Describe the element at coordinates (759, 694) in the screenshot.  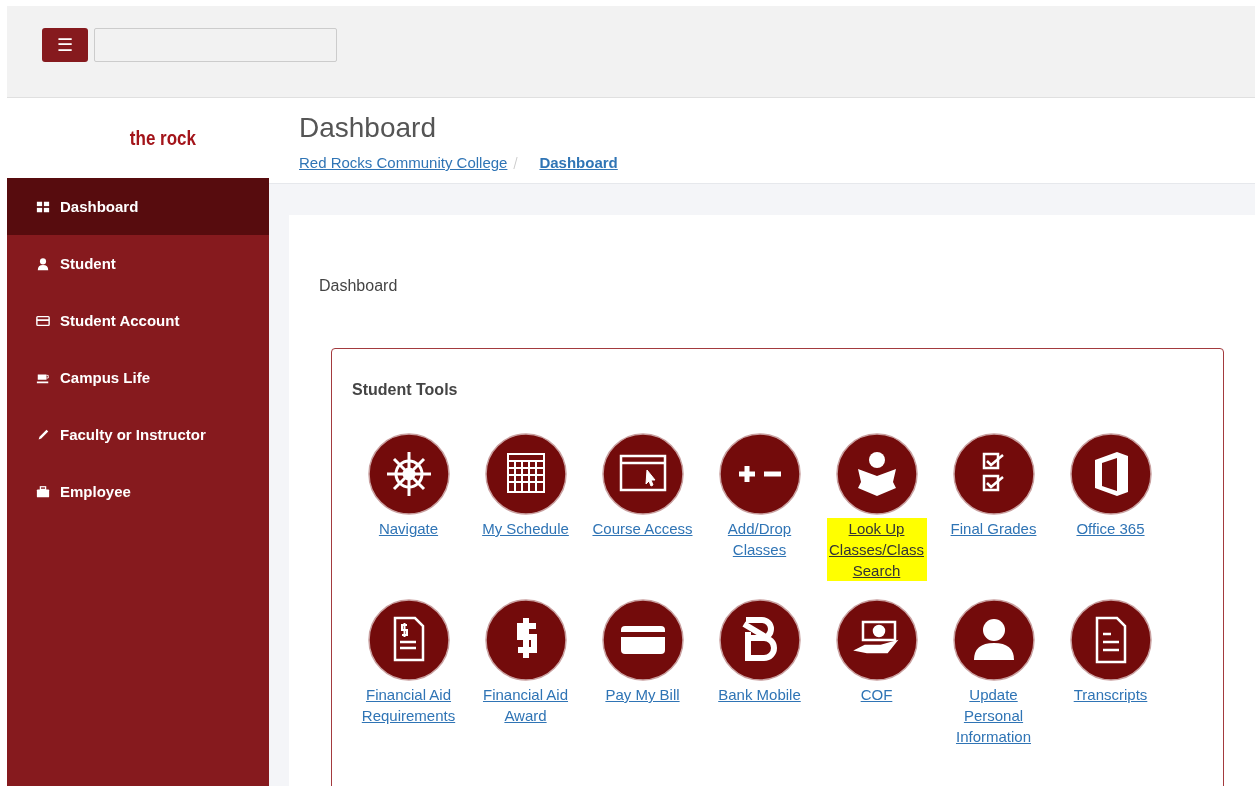
I see `tool-link: Bank Mobile` at that location.